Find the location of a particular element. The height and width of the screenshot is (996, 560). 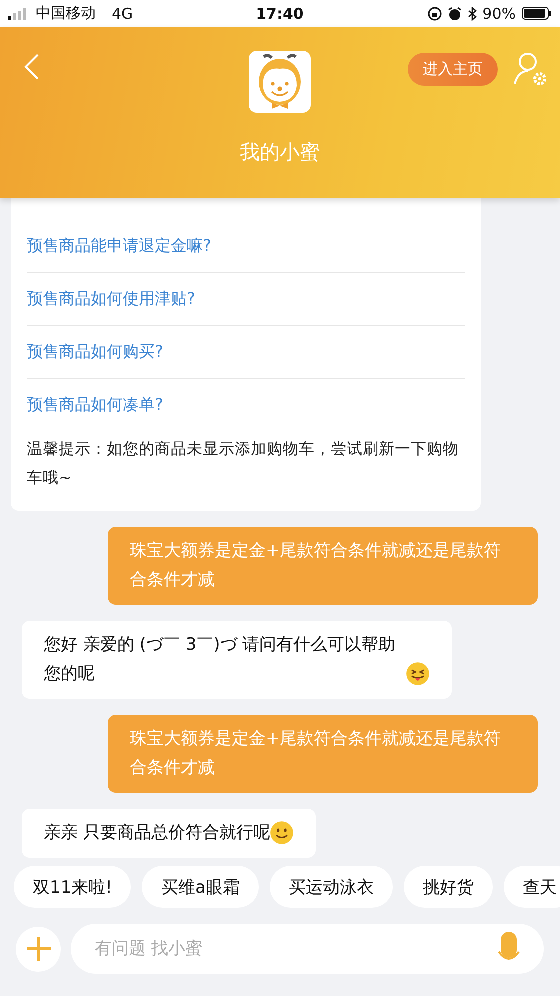

tip-text: 温馨提示：如您的商品未显示添加购物车，尝试刷新一下购物车哦~ is located at coordinates (243, 464).